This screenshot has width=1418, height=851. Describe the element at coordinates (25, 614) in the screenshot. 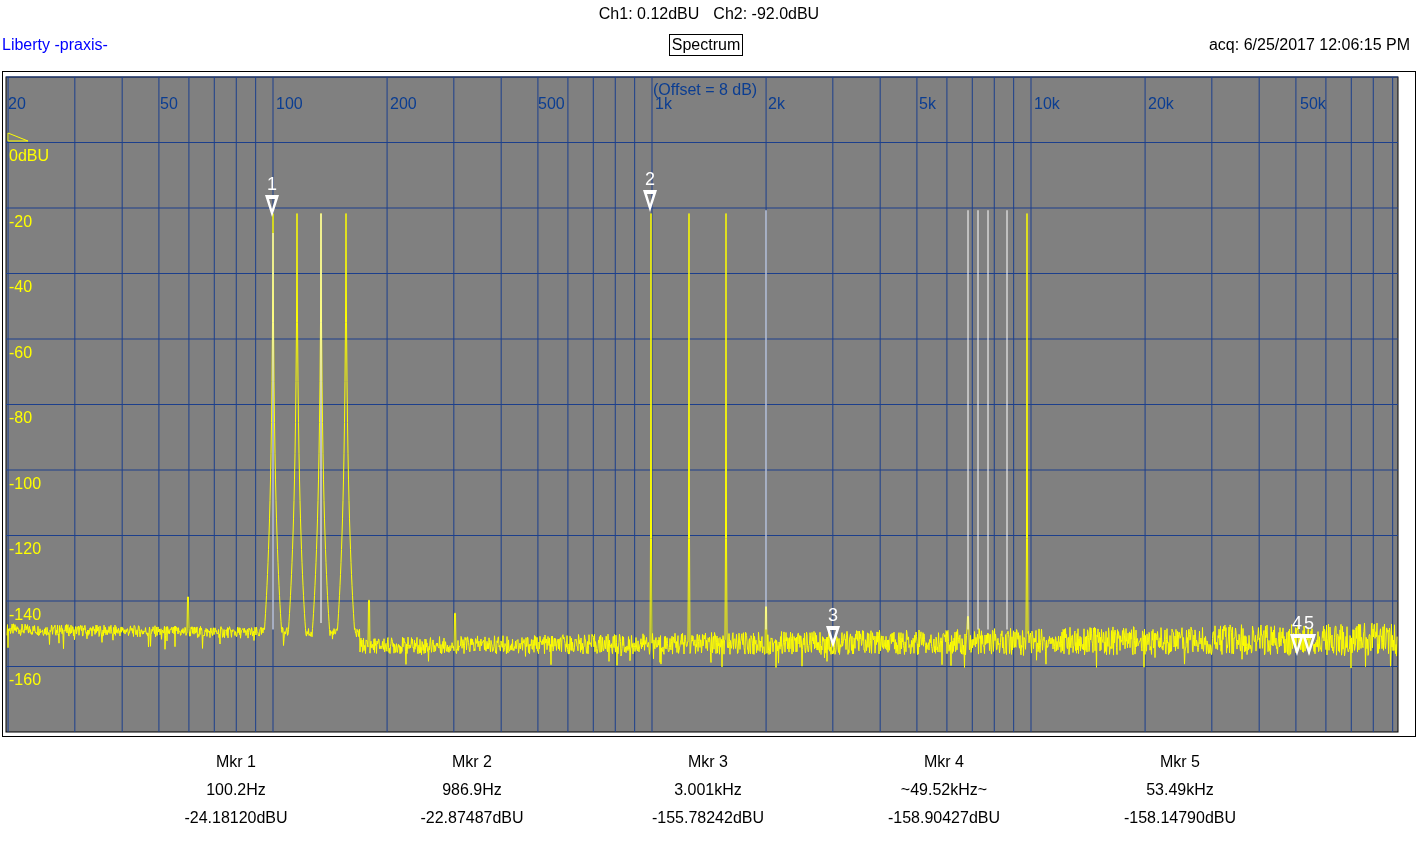

I see `level-tick-label: -140` at that location.